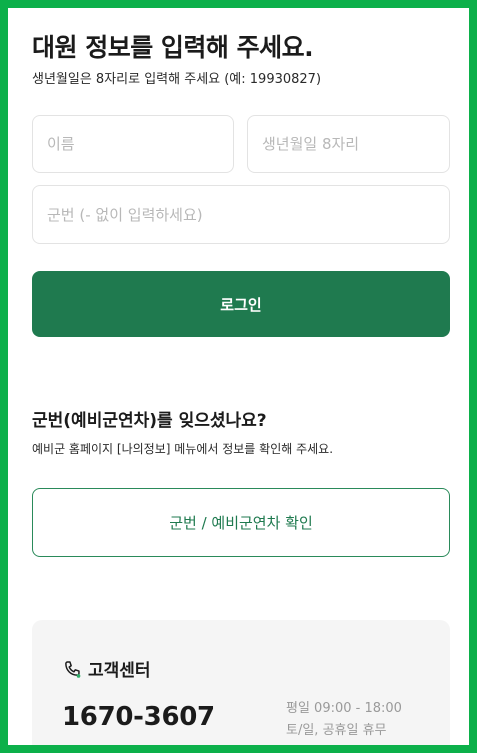 Image resolution: width=477 pixels, height=753 pixels. What do you see at coordinates (344, 708) in the screenshot?
I see `weekday-hours: 평일 09:00 - 18:00` at bounding box center [344, 708].